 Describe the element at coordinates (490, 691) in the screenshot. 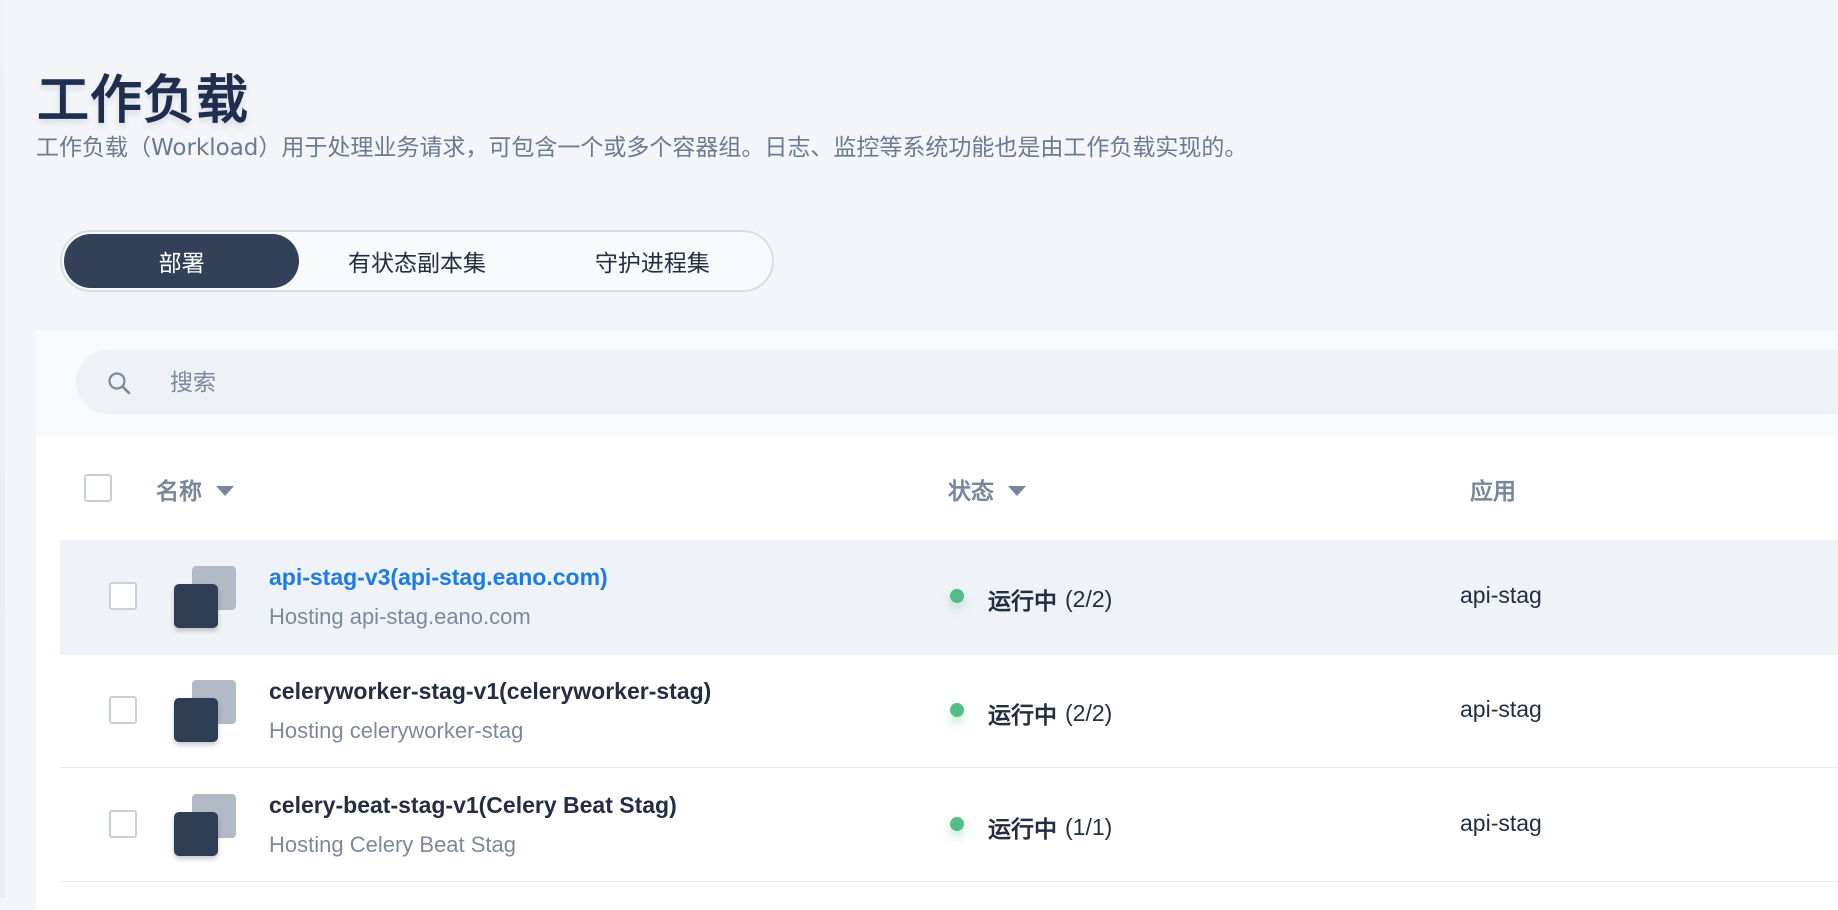

I see `workload-name-link: celeryworker-stag-v1(celeryworker-stag)` at that location.